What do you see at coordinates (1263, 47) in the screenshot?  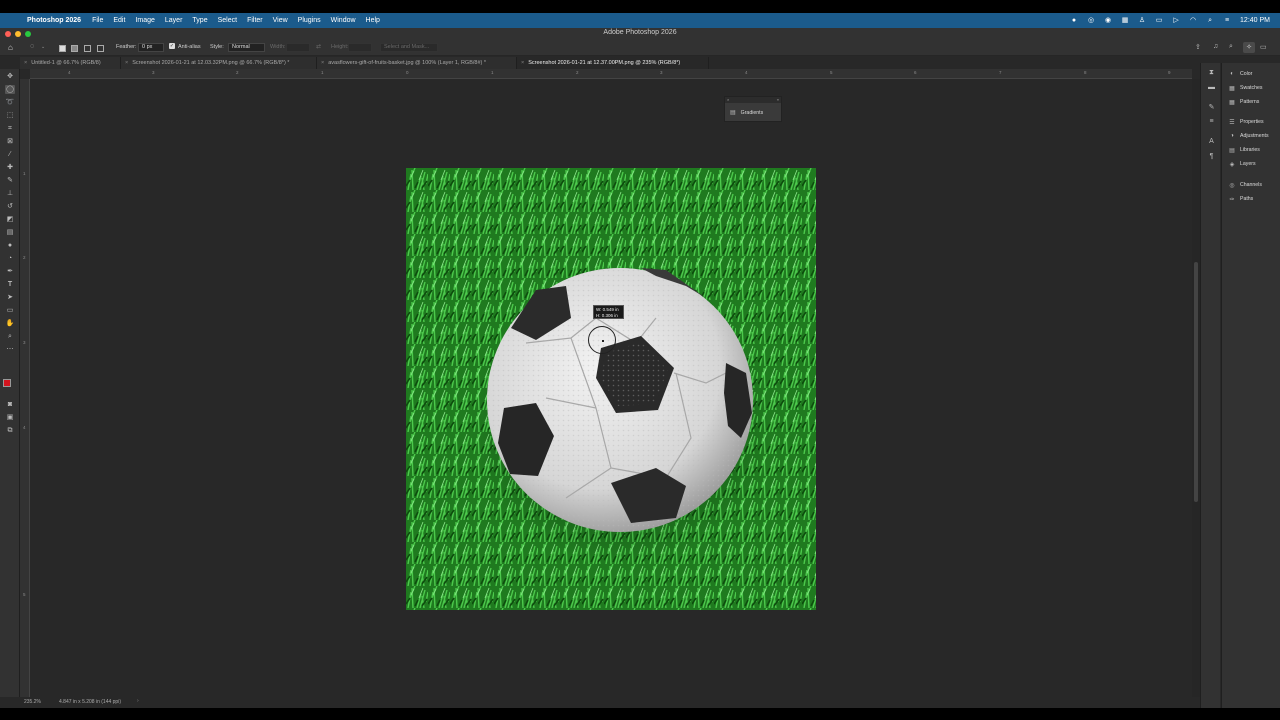 I see `workspace-icon: ▭` at bounding box center [1263, 47].